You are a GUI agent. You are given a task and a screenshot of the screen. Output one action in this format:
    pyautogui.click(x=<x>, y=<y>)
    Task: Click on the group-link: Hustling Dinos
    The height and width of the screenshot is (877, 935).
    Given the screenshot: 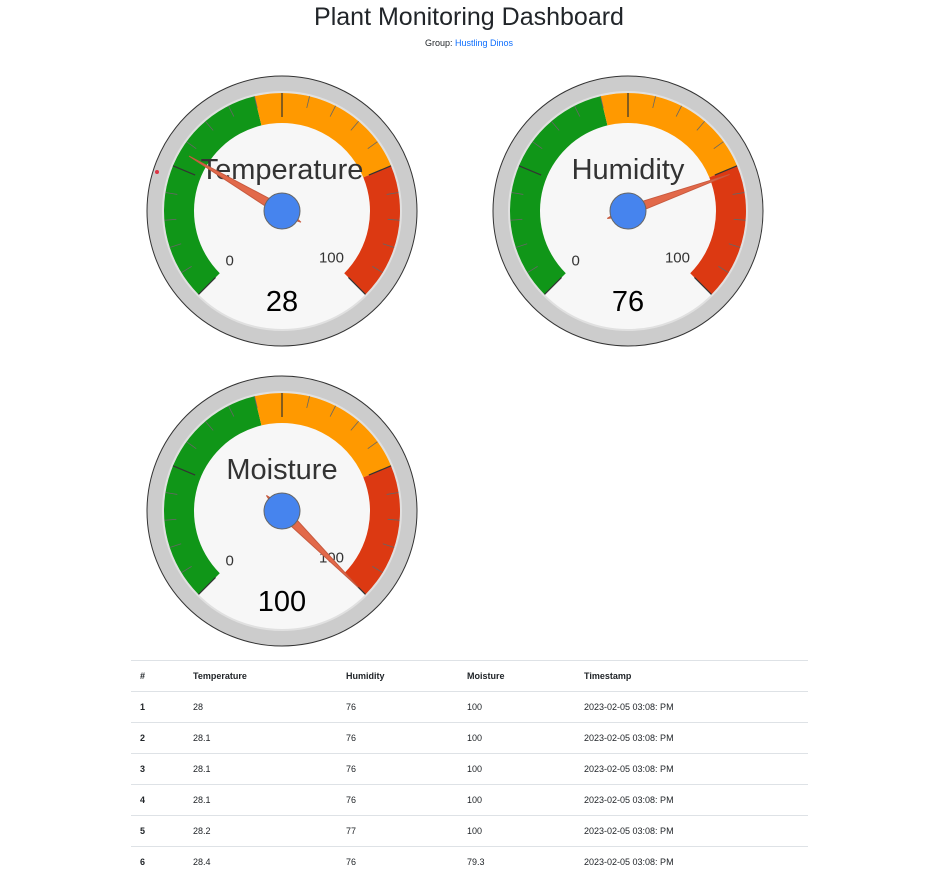 What is the action you would take?
    pyautogui.click(x=484, y=43)
    